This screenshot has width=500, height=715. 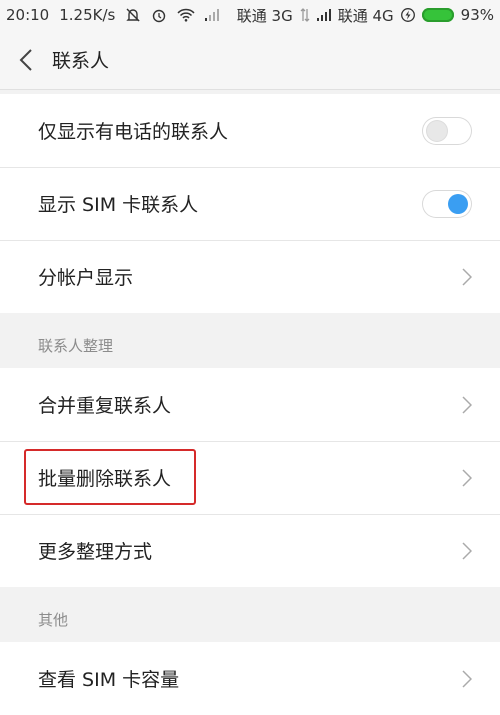 I want to click on mute-icon, so click(x=133, y=15).